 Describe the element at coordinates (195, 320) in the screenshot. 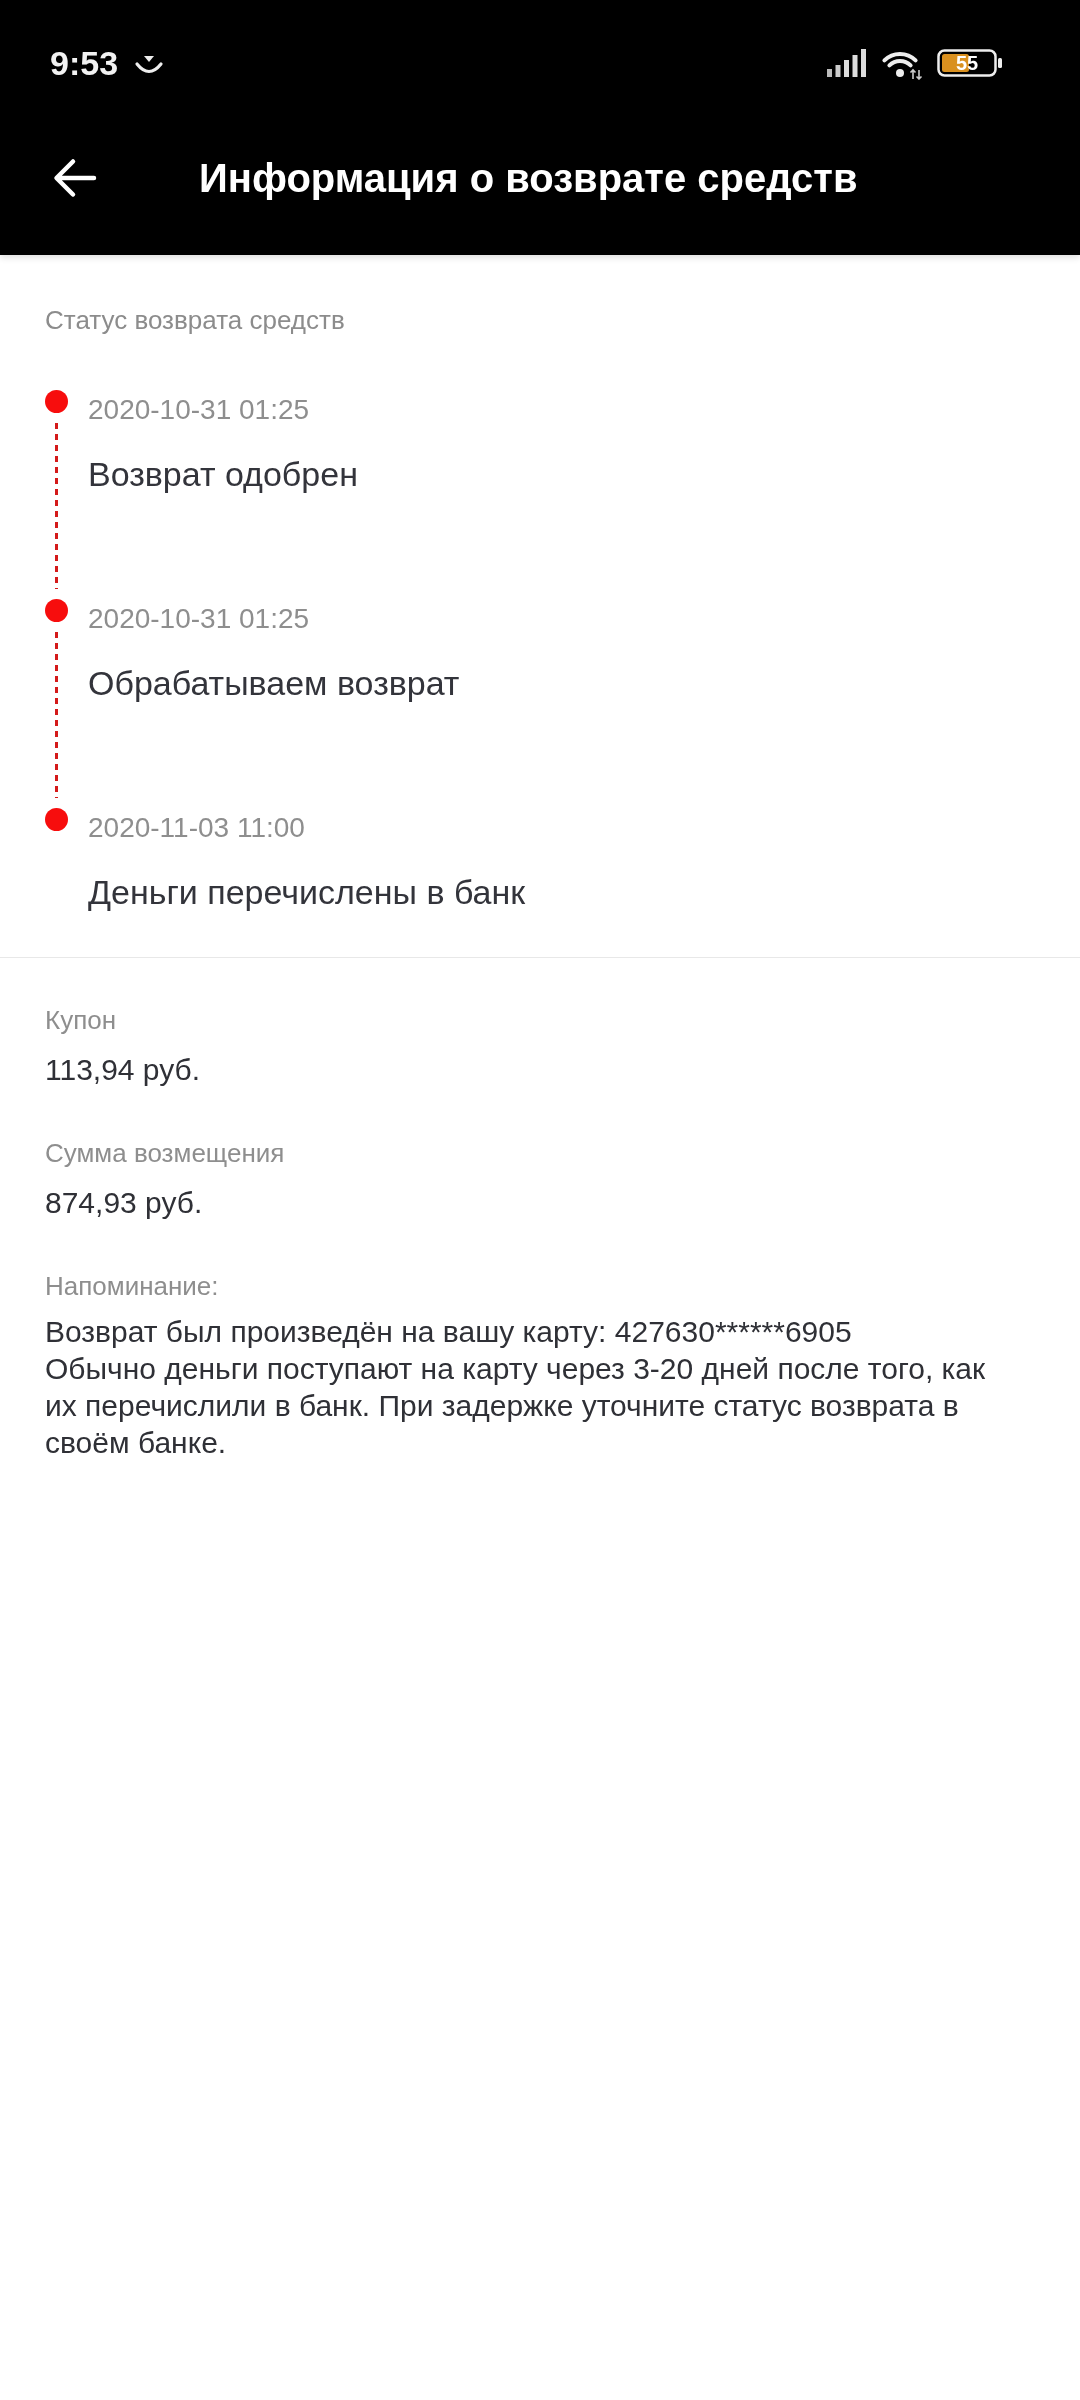

I see `section-label: Статус возврата средств` at that location.